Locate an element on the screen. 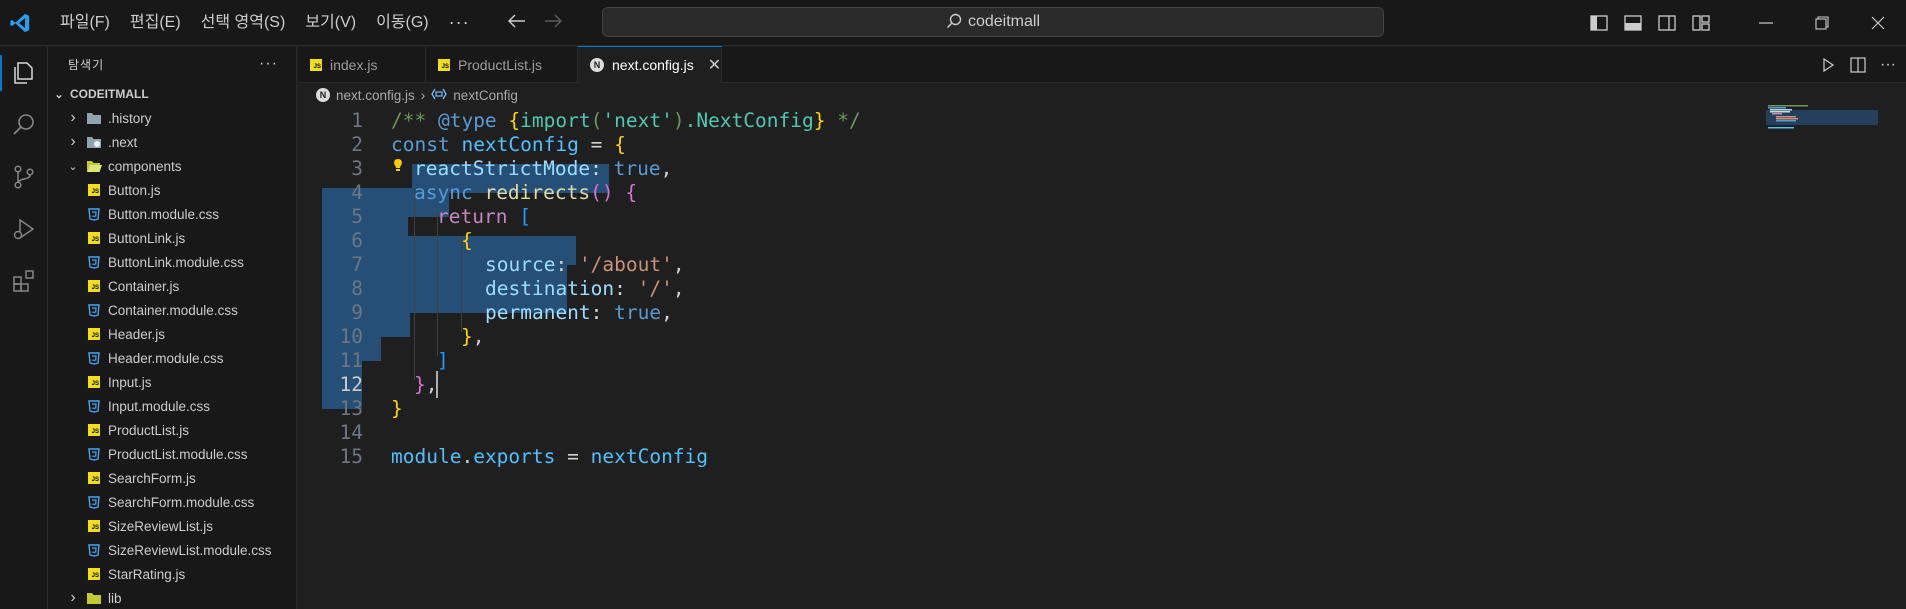  restore-icon is located at coordinates (1822, 23).